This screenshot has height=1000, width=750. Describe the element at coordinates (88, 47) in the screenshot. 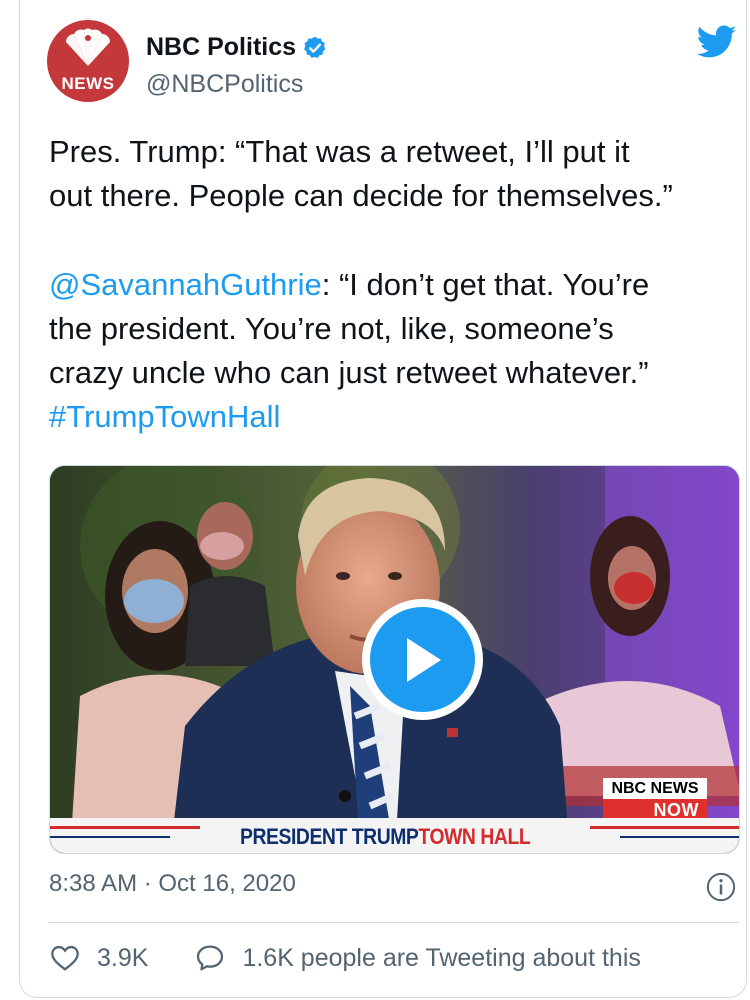

I see `nbc-peacock-icon` at that location.